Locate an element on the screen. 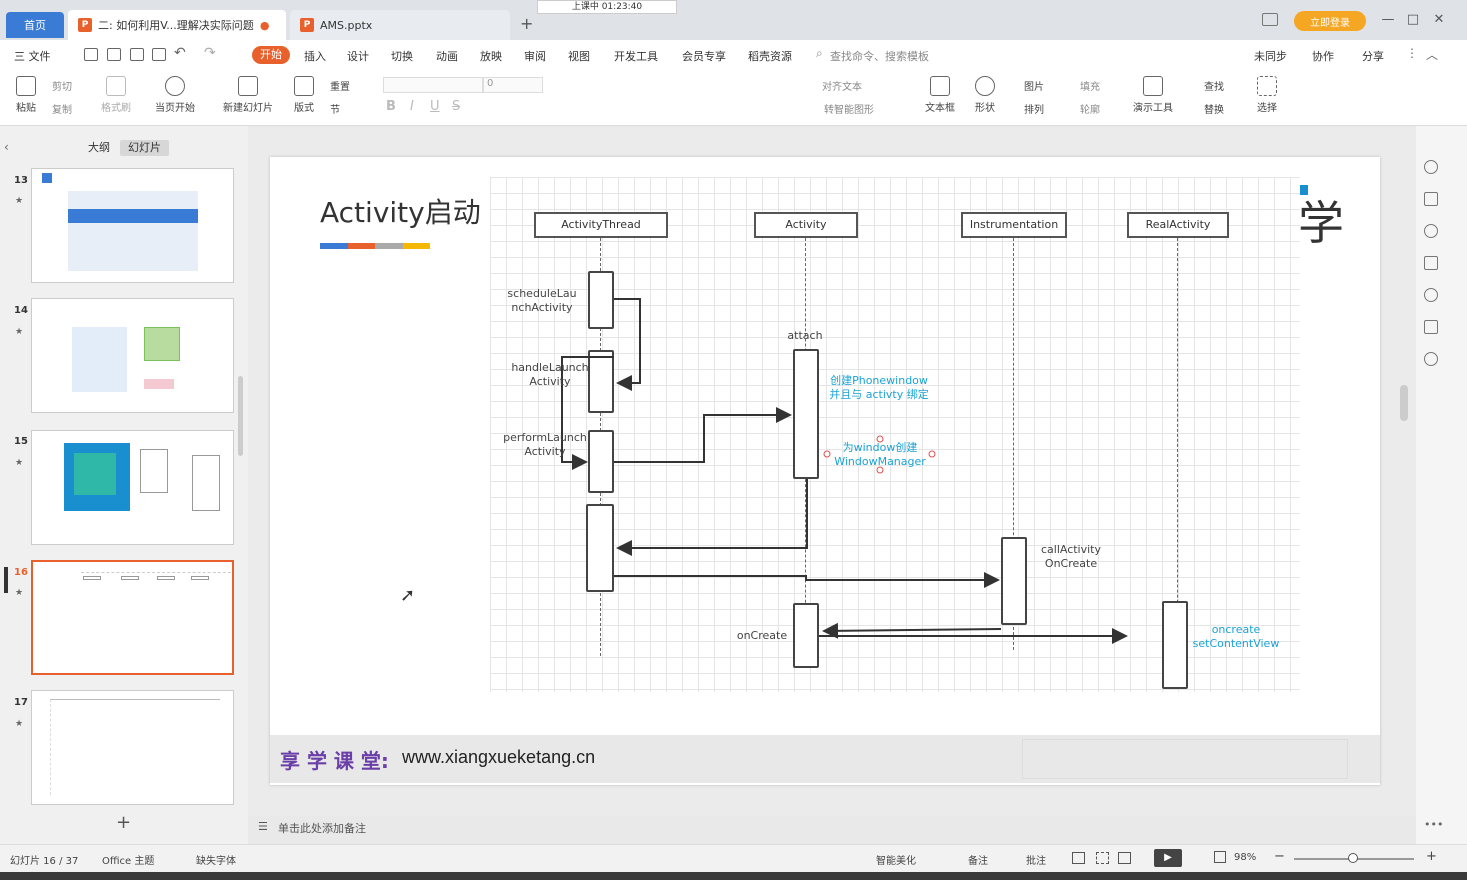  select-button: 选择 is located at coordinates (1267, 95).